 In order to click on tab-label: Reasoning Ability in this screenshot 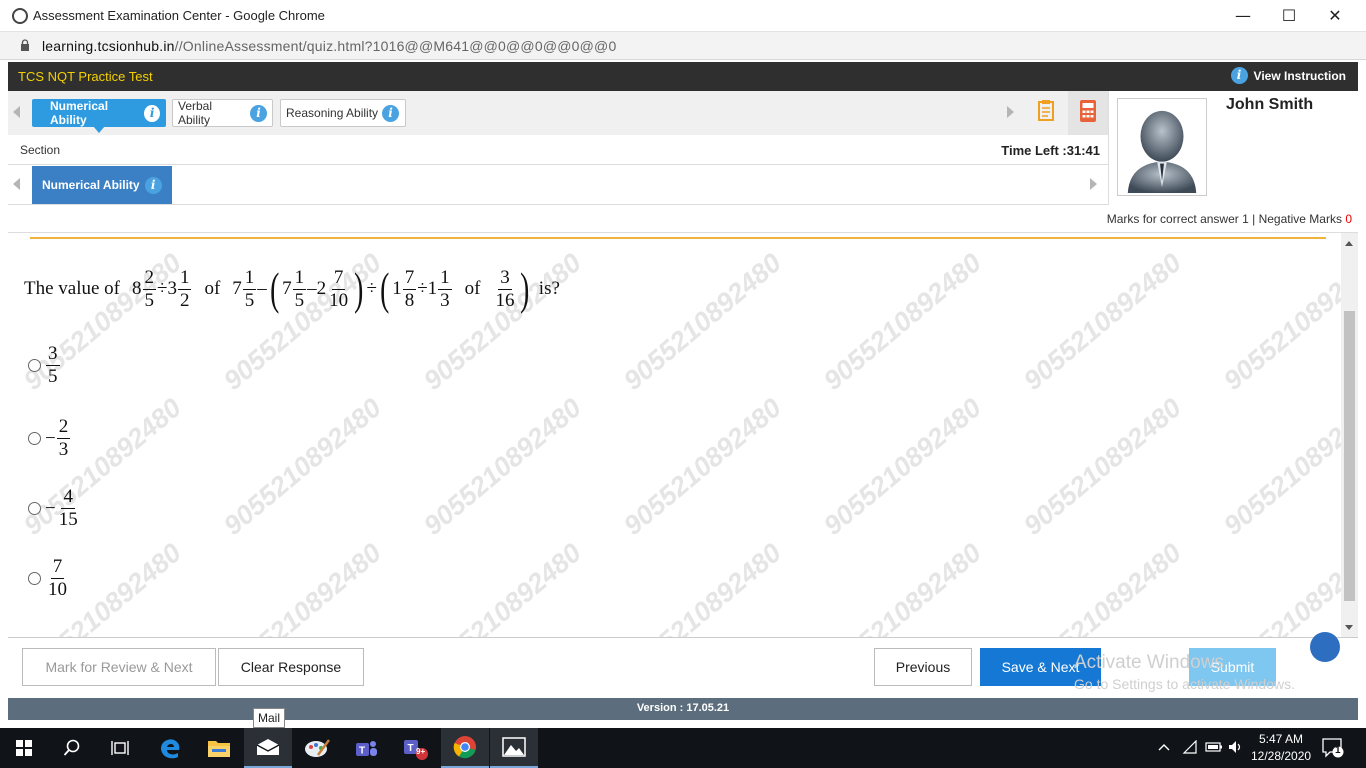, I will do `click(332, 113)`.